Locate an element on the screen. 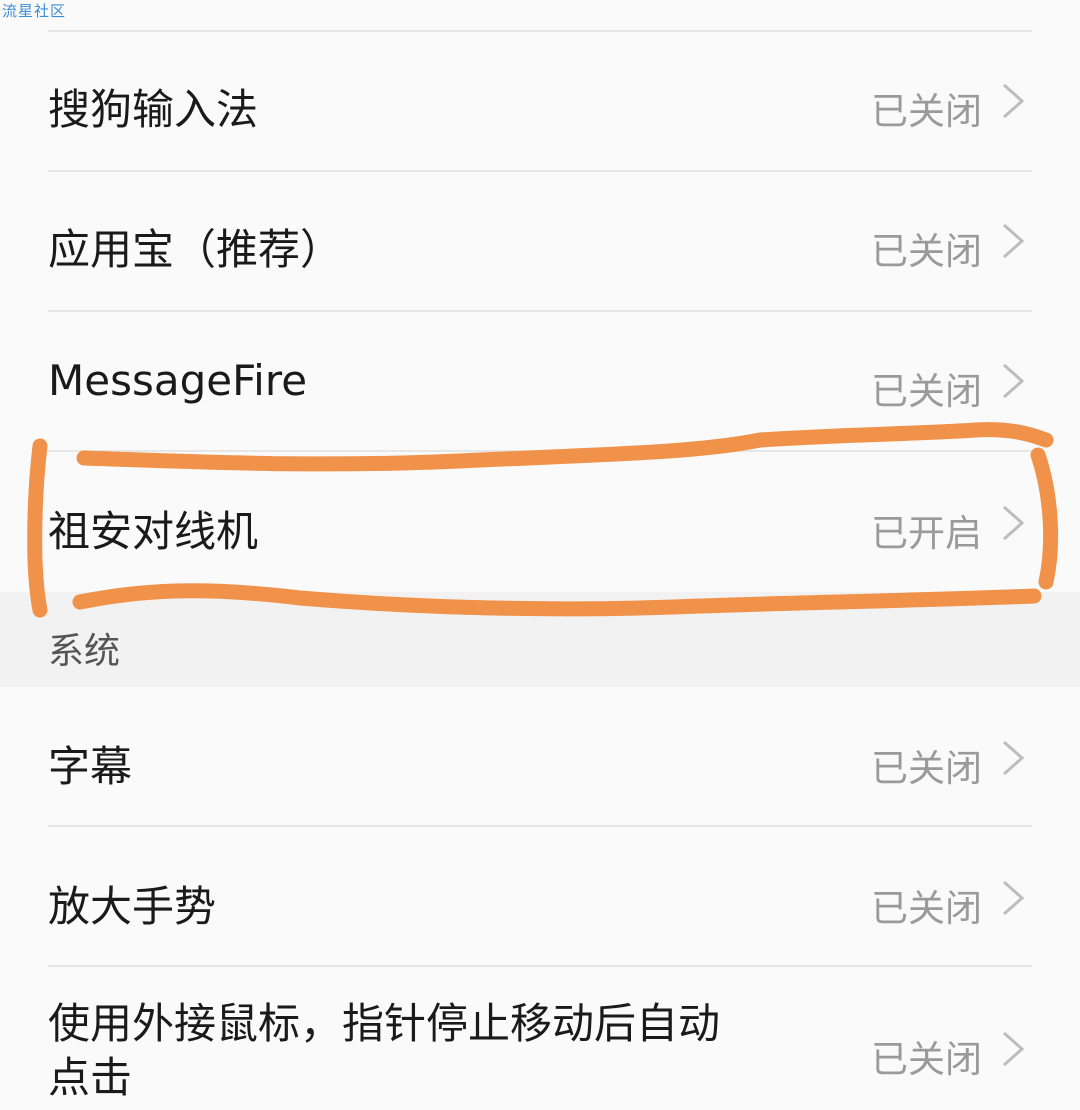 This screenshot has width=1080, height=1110. list-item-auto-click: 使用外接鼠标，指针停止移动后自动点击 已关闭 is located at coordinates (540, 1038).